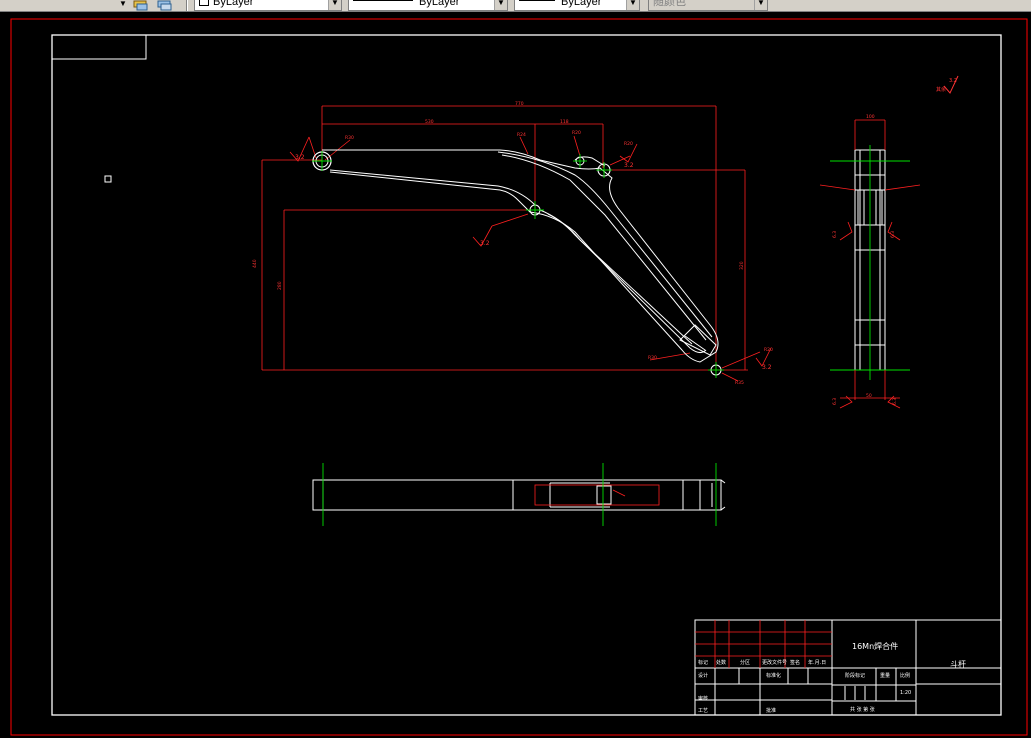 The width and height of the screenshot is (1031, 738). I want to click on roughness-3-2-a: 3.2, so click(300, 157).